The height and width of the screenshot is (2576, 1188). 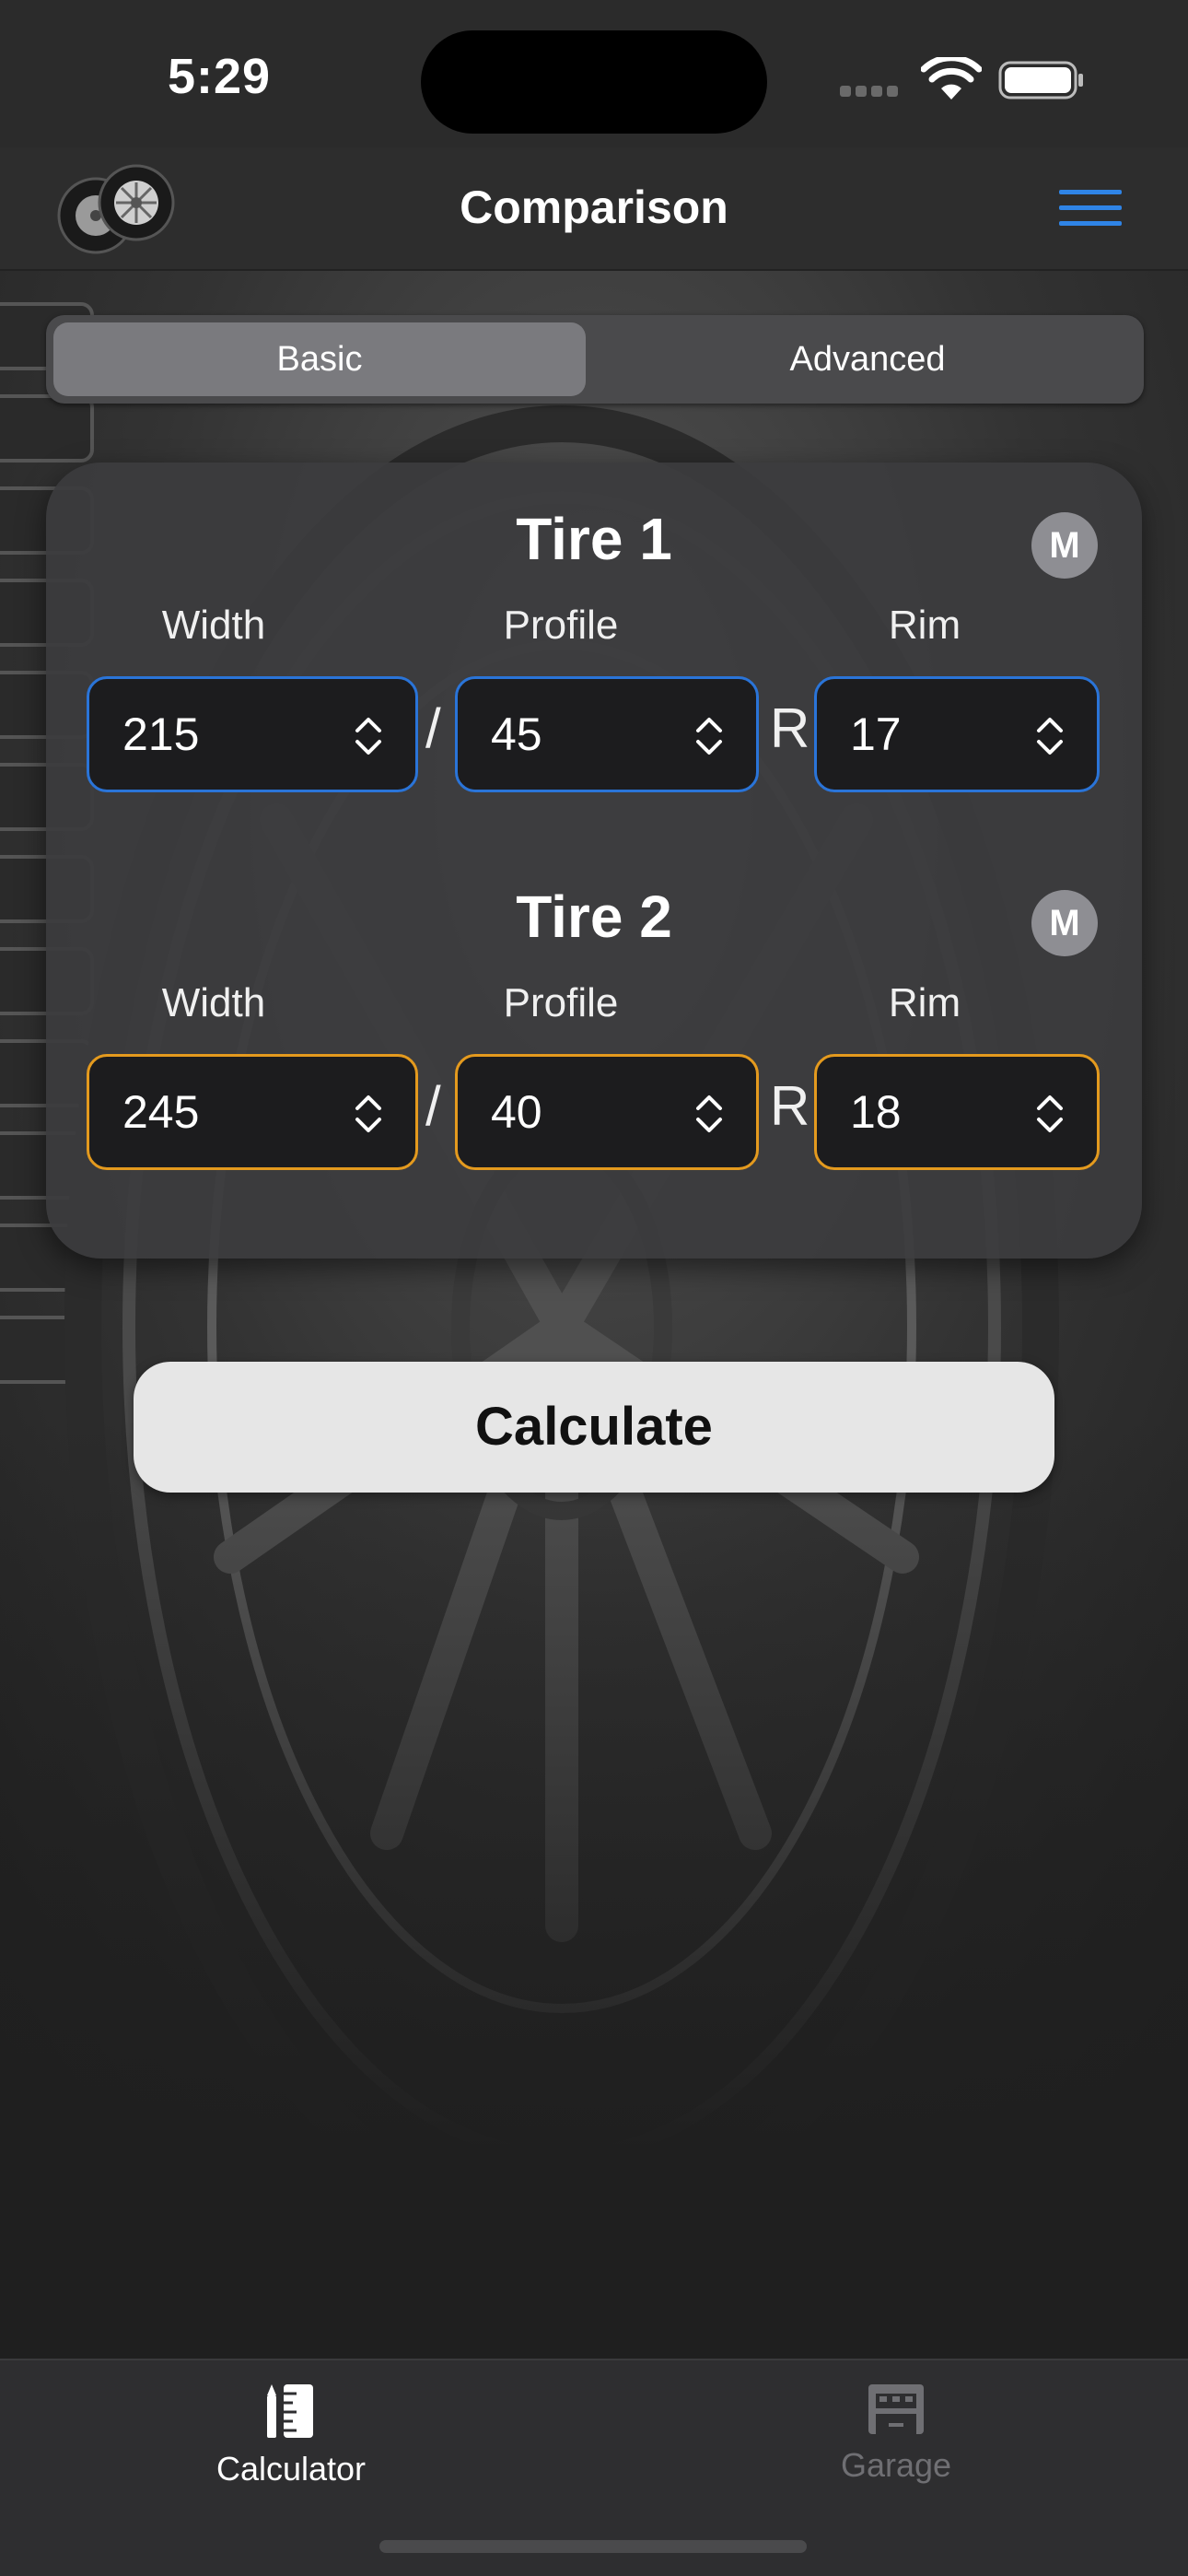 What do you see at coordinates (253, 734) in the screenshot?
I see `tire-1-width-picker: 215` at bounding box center [253, 734].